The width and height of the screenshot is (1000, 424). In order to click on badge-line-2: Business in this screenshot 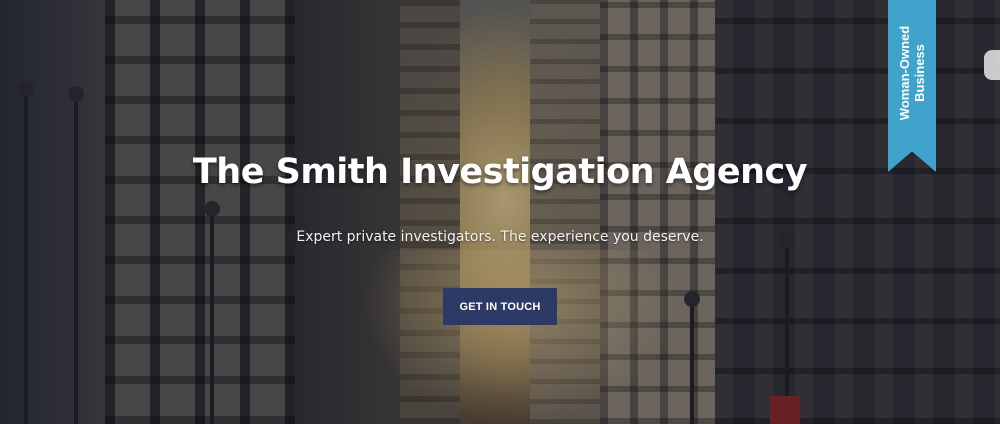, I will do `click(919, 73)`.